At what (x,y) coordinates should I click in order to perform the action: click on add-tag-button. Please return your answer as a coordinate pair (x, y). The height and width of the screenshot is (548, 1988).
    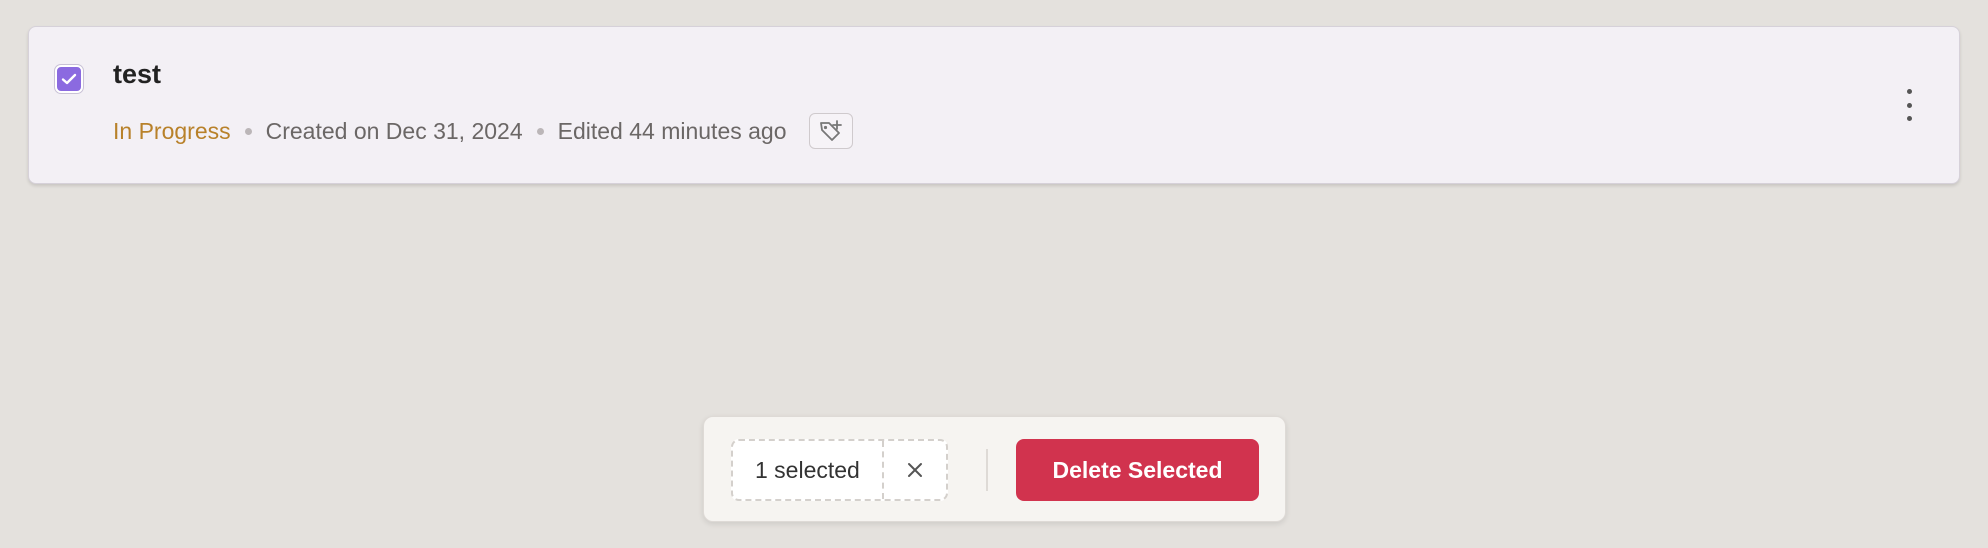
    Looking at the image, I should click on (830, 131).